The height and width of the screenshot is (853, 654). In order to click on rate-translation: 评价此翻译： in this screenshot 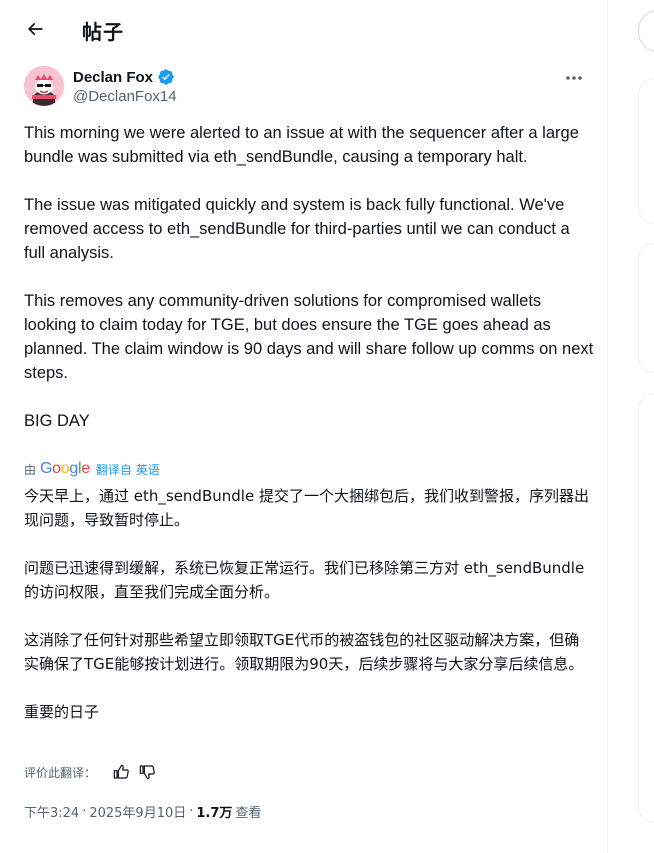, I will do `click(90, 772)`.